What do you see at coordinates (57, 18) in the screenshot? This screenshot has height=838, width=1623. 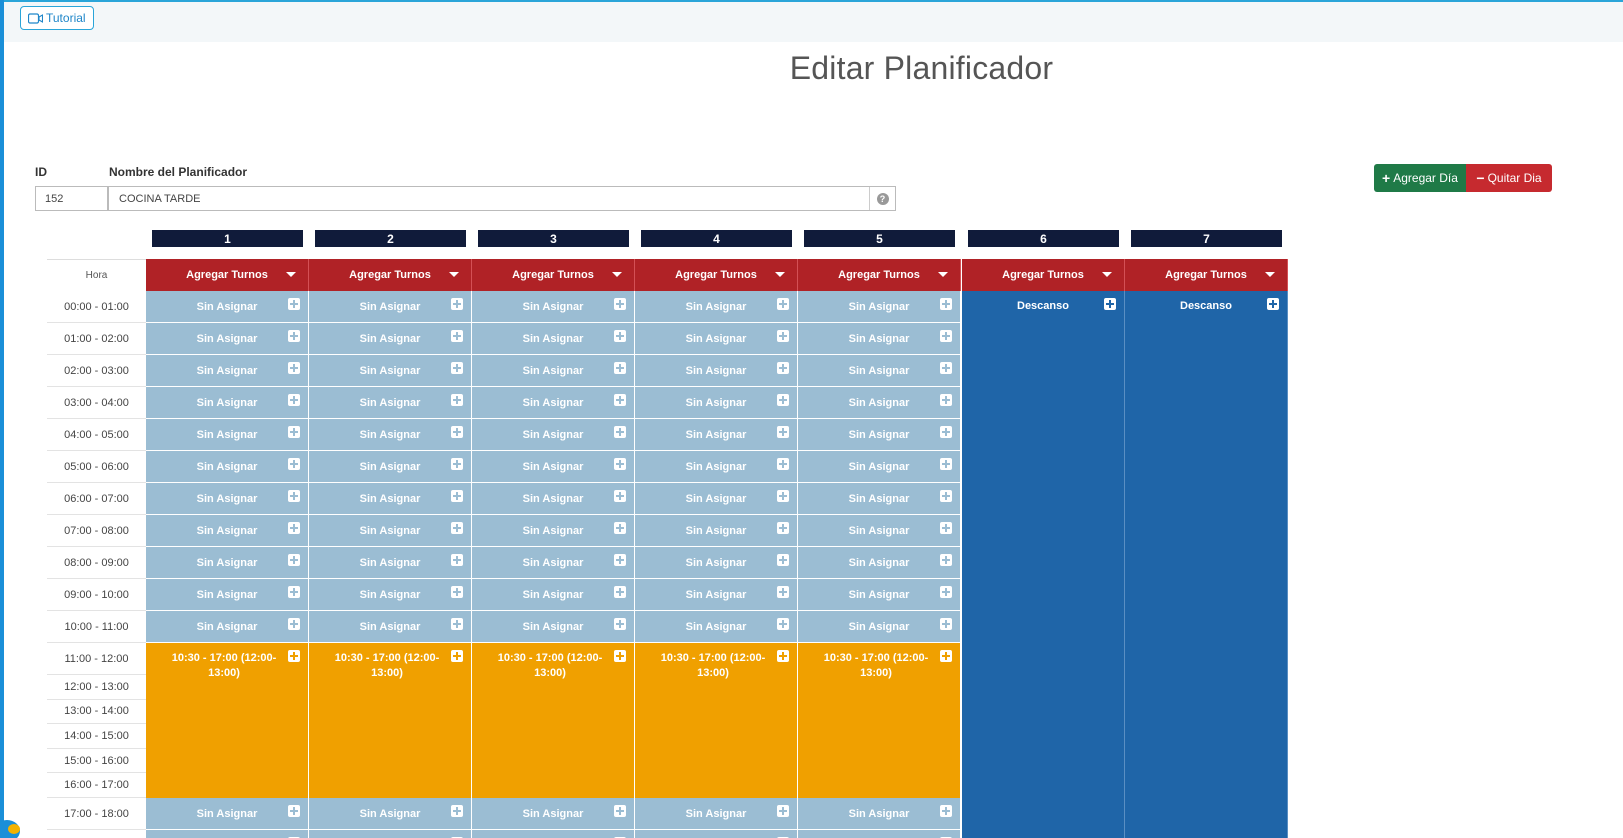 I see `tutorial-button: Tutorial` at bounding box center [57, 18].